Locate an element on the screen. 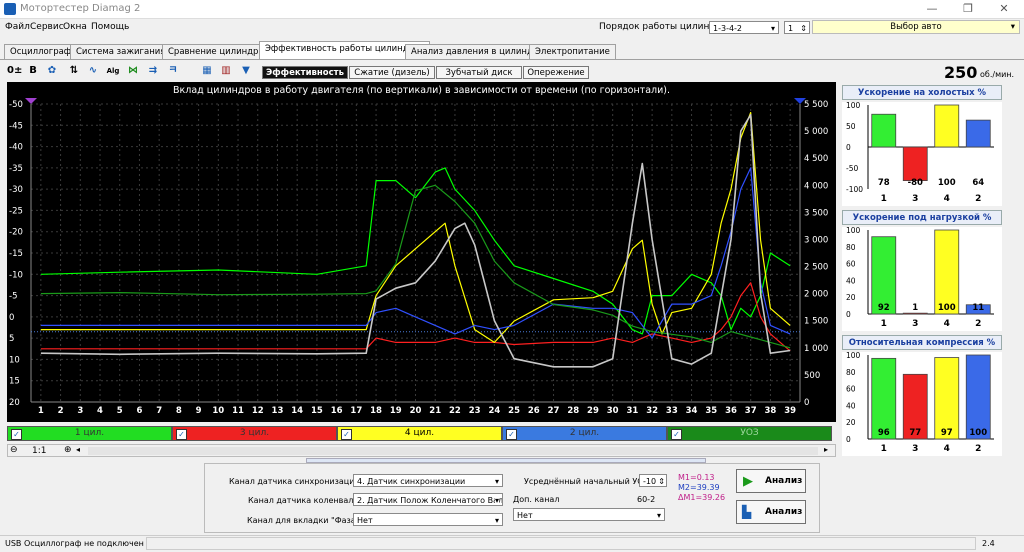 Image resolution: width=1024 pixels, height=552 pixels. close-icon: ✕ is located at coordinates (1004, 9).